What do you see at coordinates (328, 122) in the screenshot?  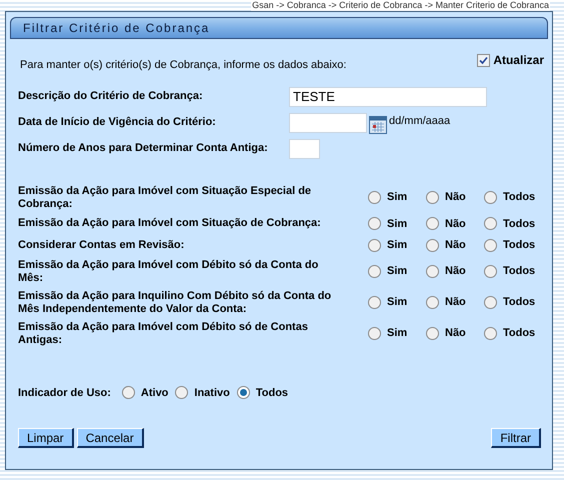 I see `date-field` at bounding box center [328, 122].